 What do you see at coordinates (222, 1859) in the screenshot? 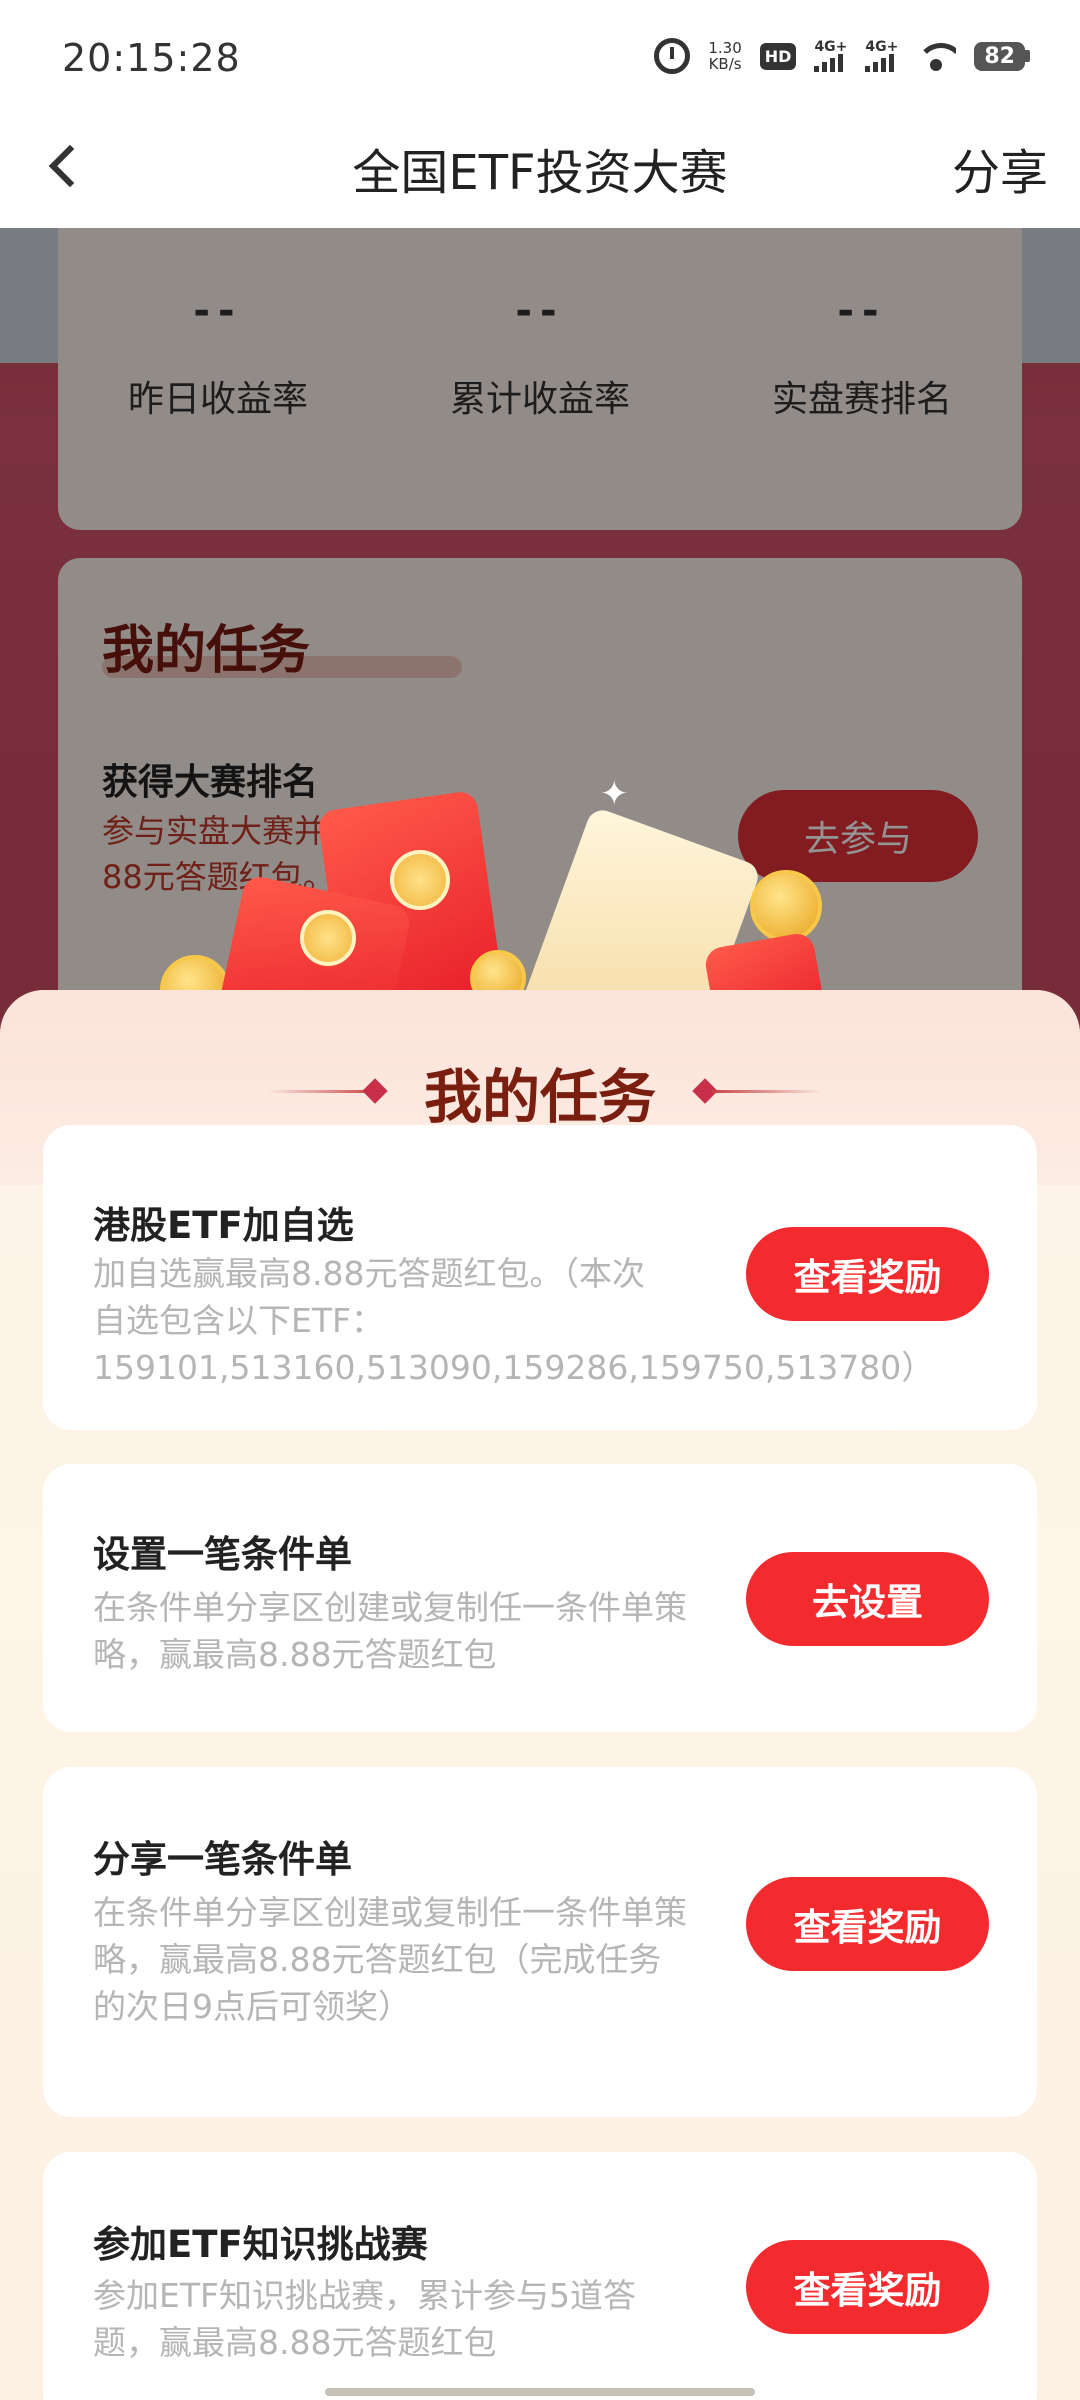
I see `task-name: 分享一笔条件单` at bounding box center [222, 1859].